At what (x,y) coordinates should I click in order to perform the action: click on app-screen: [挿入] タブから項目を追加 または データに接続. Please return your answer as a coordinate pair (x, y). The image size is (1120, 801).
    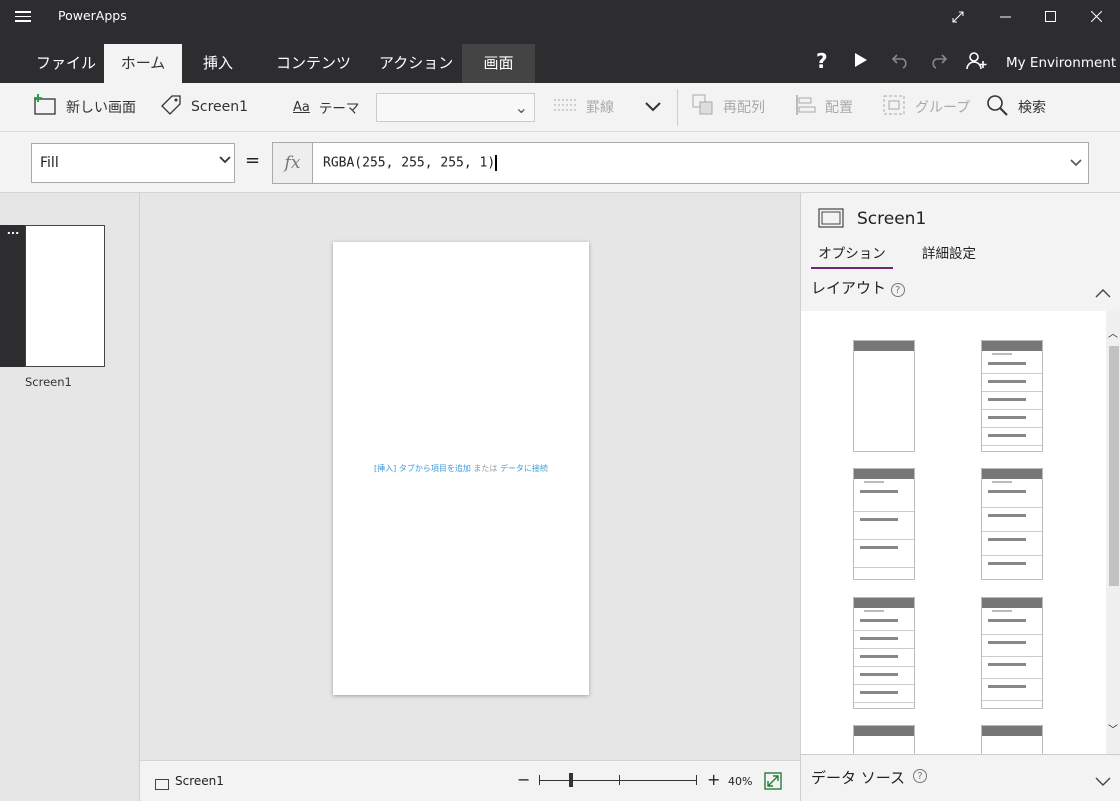
    Looking at the image, I should click on (461, 468).